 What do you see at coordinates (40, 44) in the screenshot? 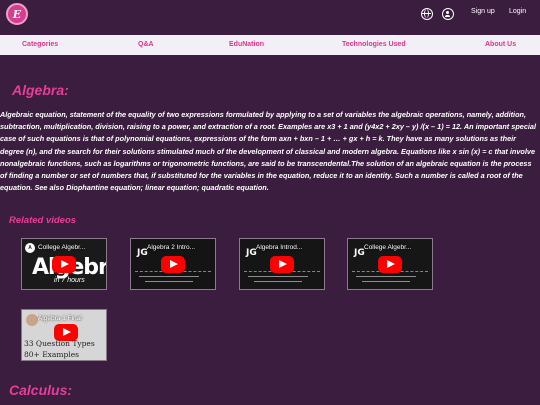
I see `nav-item-categories: Categories` at bounding box center [40, 44].